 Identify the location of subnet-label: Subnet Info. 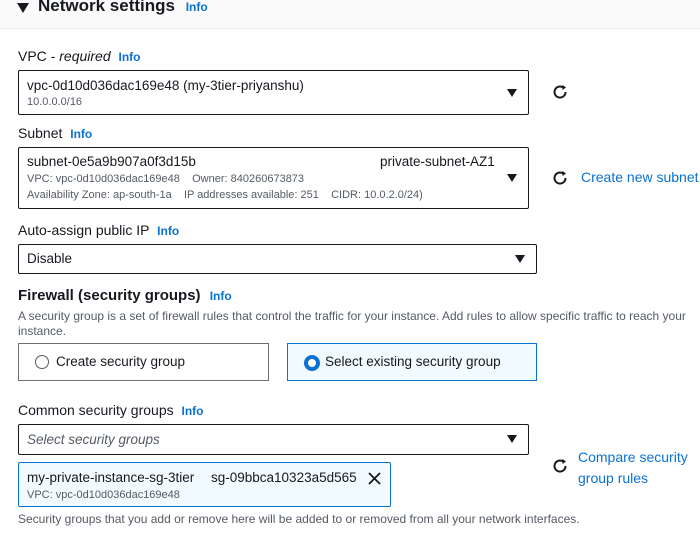
(55, 133).